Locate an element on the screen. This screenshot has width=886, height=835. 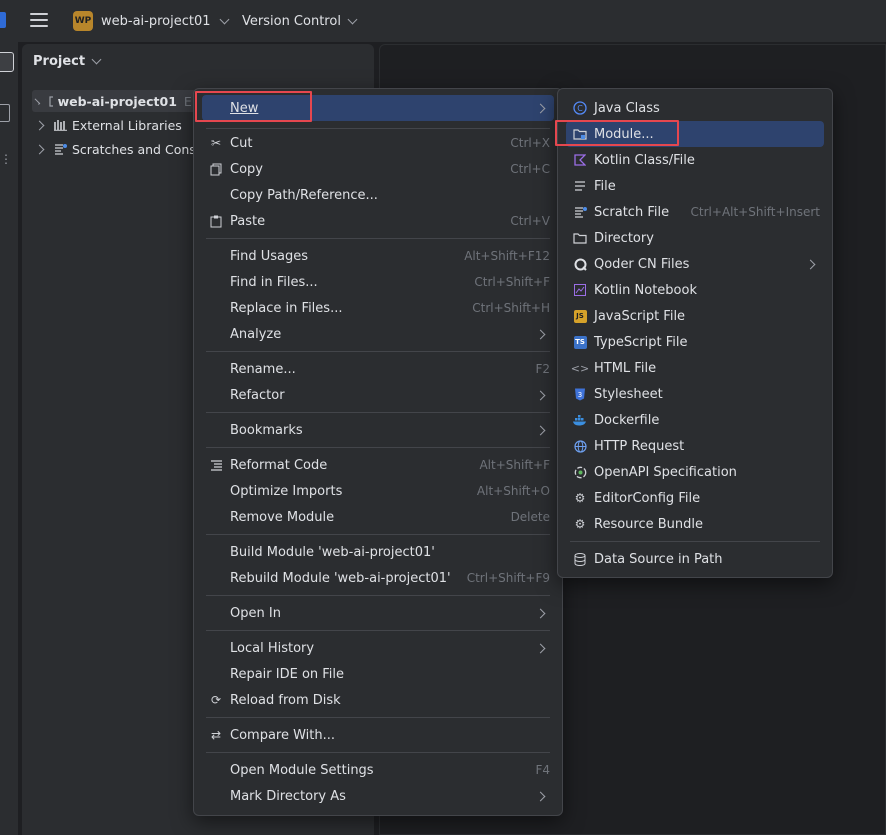
submenu-item-qoder: Qoder CN Files is located at coordinates (695, 264).